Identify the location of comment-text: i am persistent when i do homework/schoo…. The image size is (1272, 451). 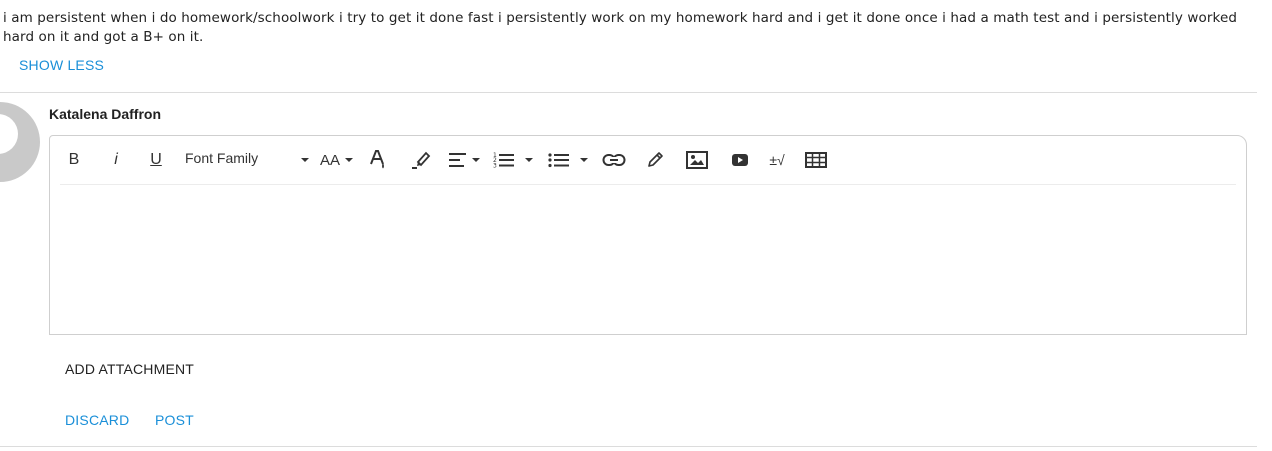
(620, 27).